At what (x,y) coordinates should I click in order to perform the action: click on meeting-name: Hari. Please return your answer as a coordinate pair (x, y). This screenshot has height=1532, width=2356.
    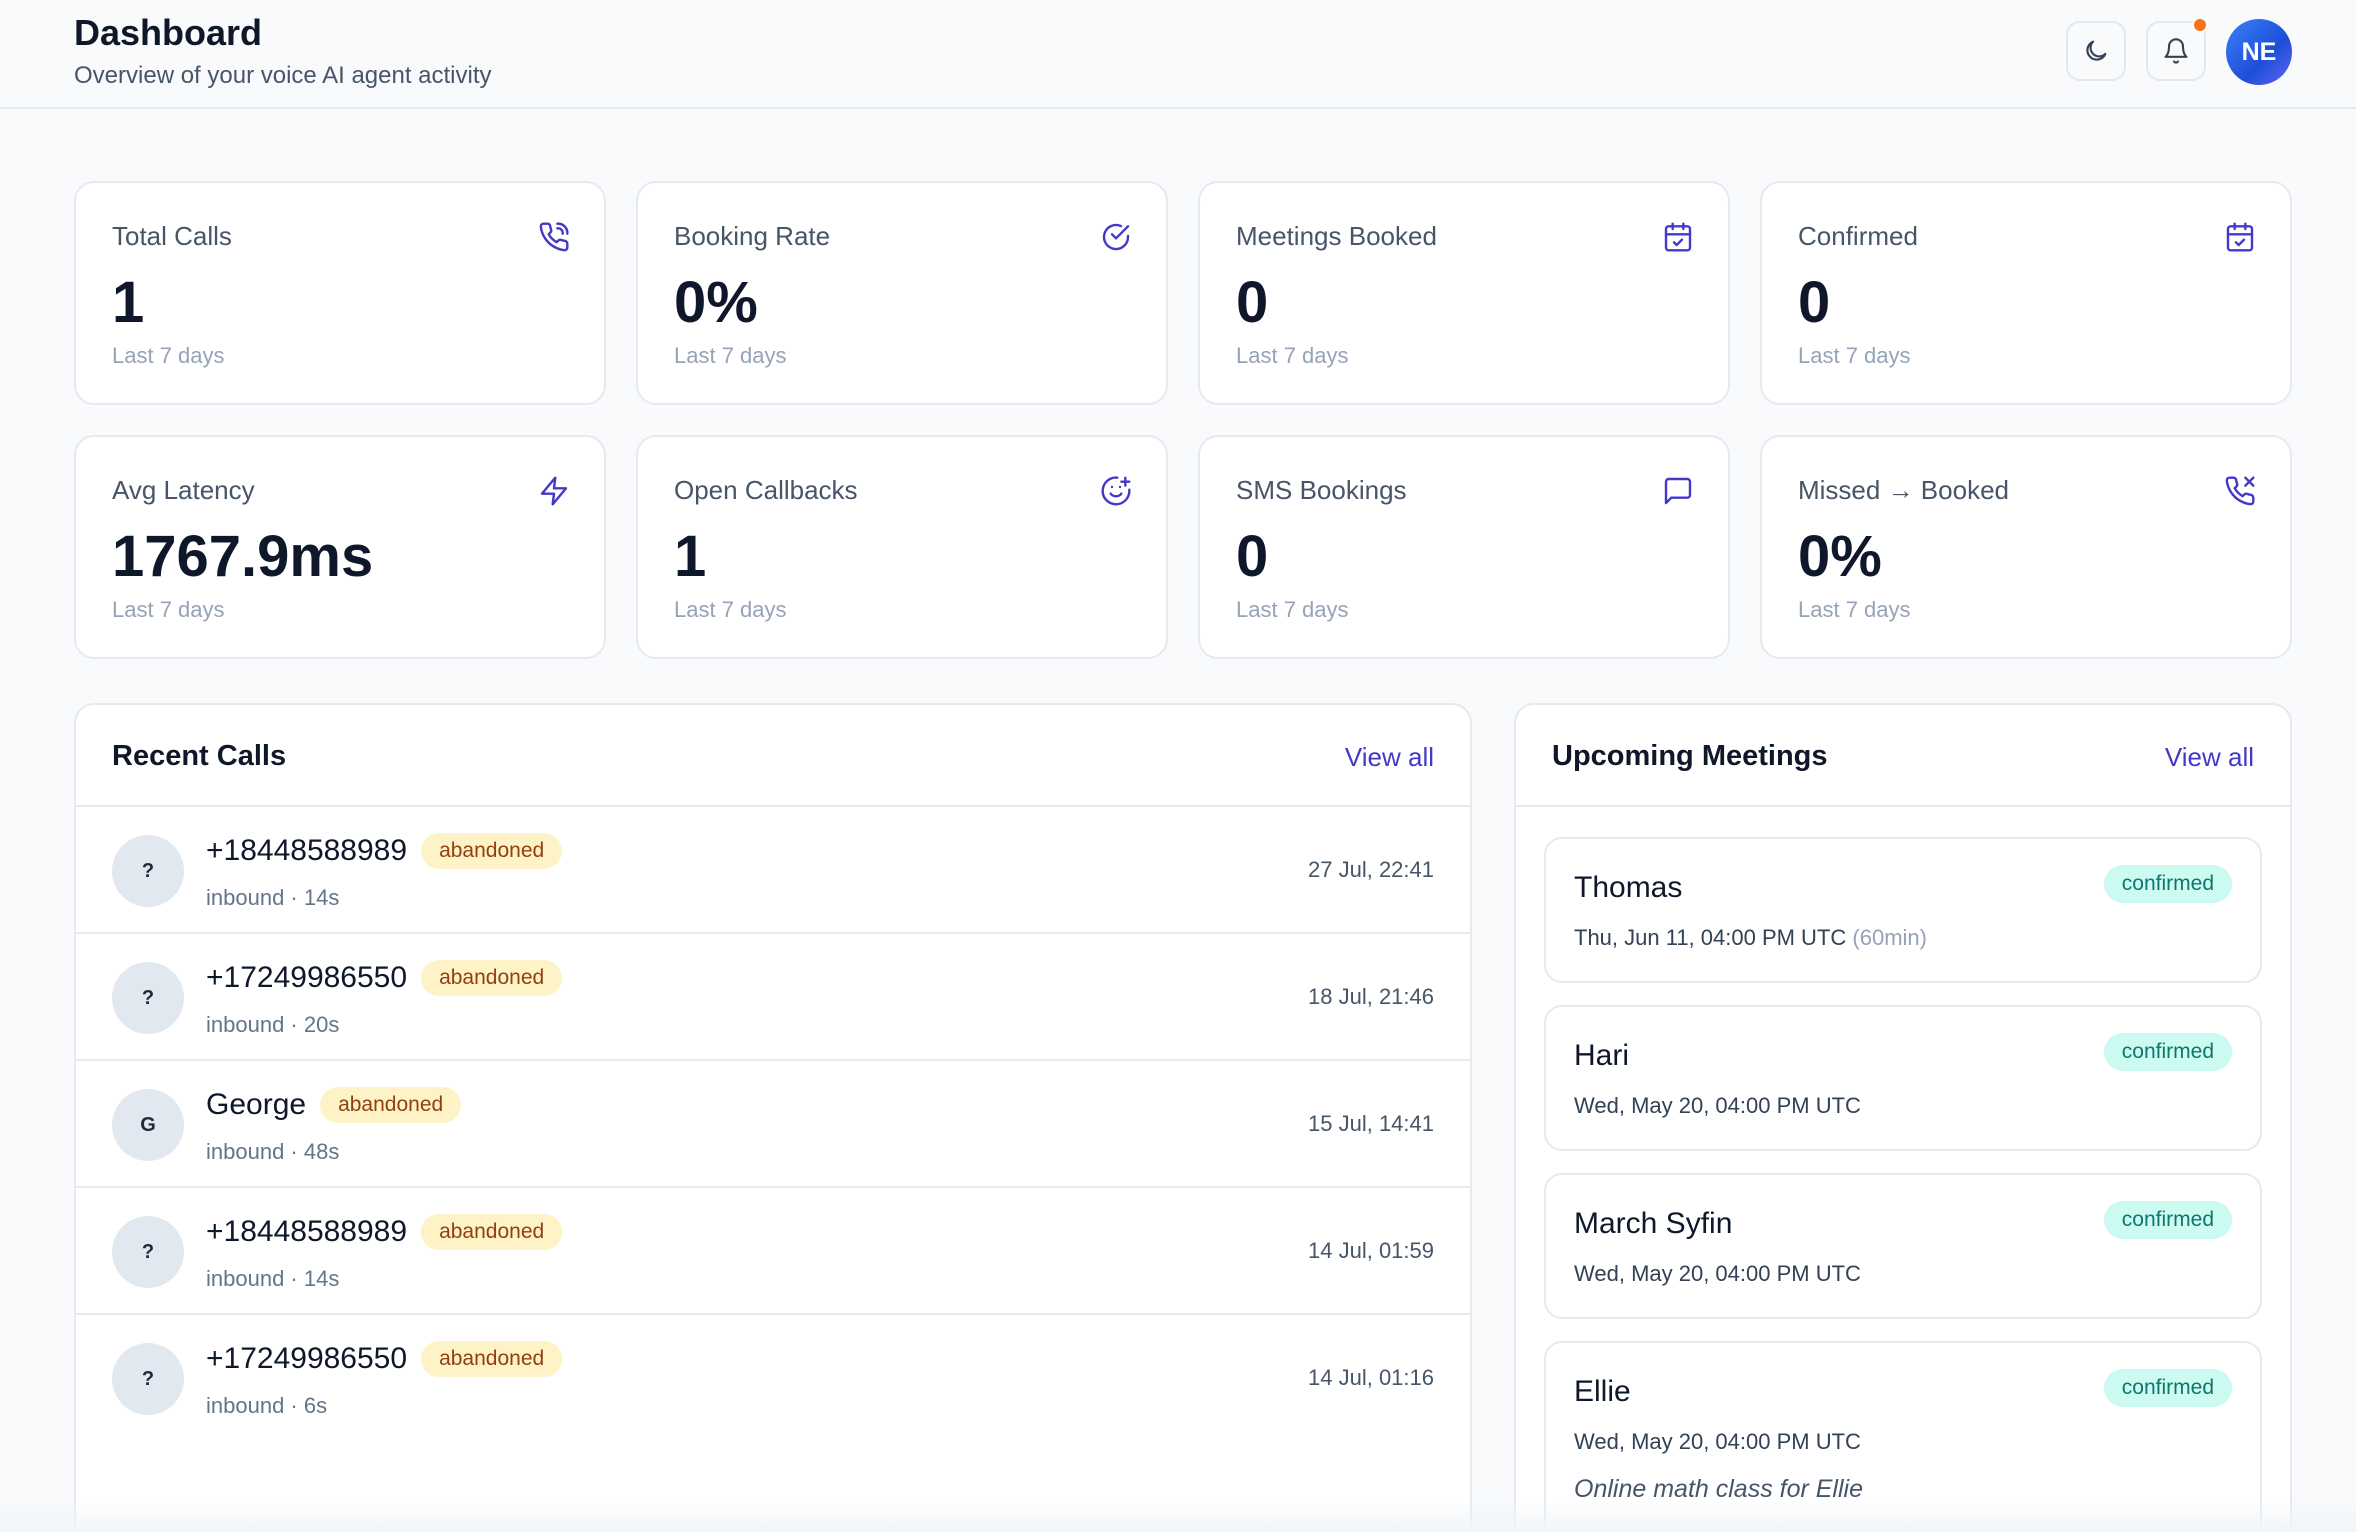
    Looking at the image, I should click on (1602, 1055).